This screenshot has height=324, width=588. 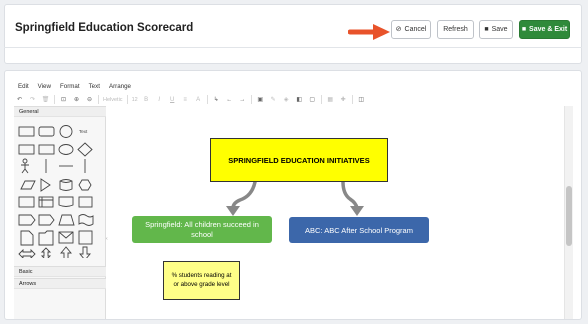 What do you see at coordinates (27, 238) in the screenshot?
I see `shape-note` at bounding box center [27, 238].